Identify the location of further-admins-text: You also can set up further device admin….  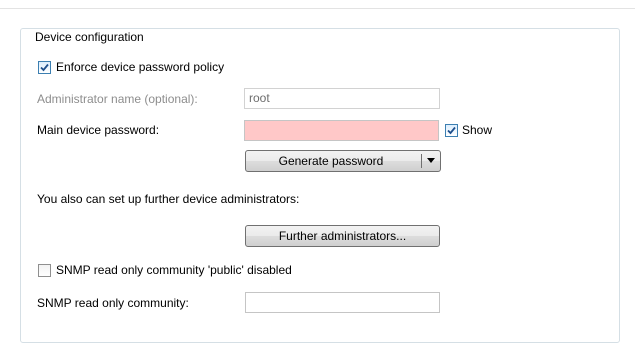
(168, 199).